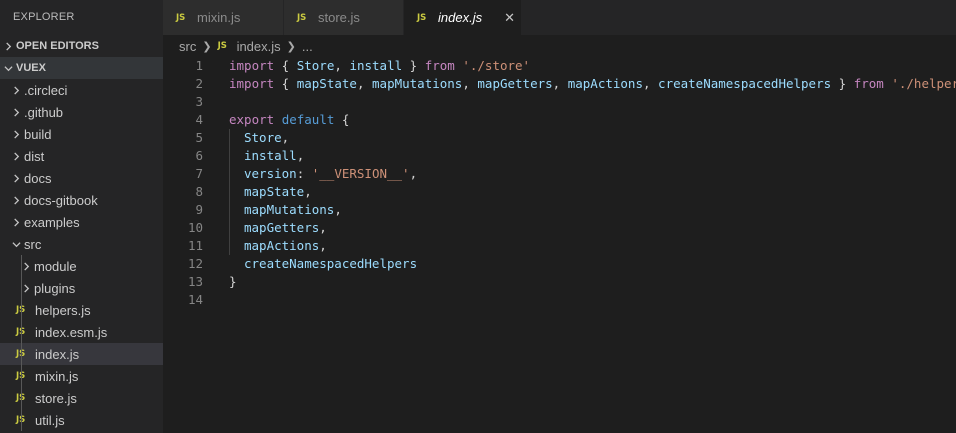  What do you see at coordinates (199, 119) in the screenshot?
I see `line-number: 4` at bounding box center [199, 119].